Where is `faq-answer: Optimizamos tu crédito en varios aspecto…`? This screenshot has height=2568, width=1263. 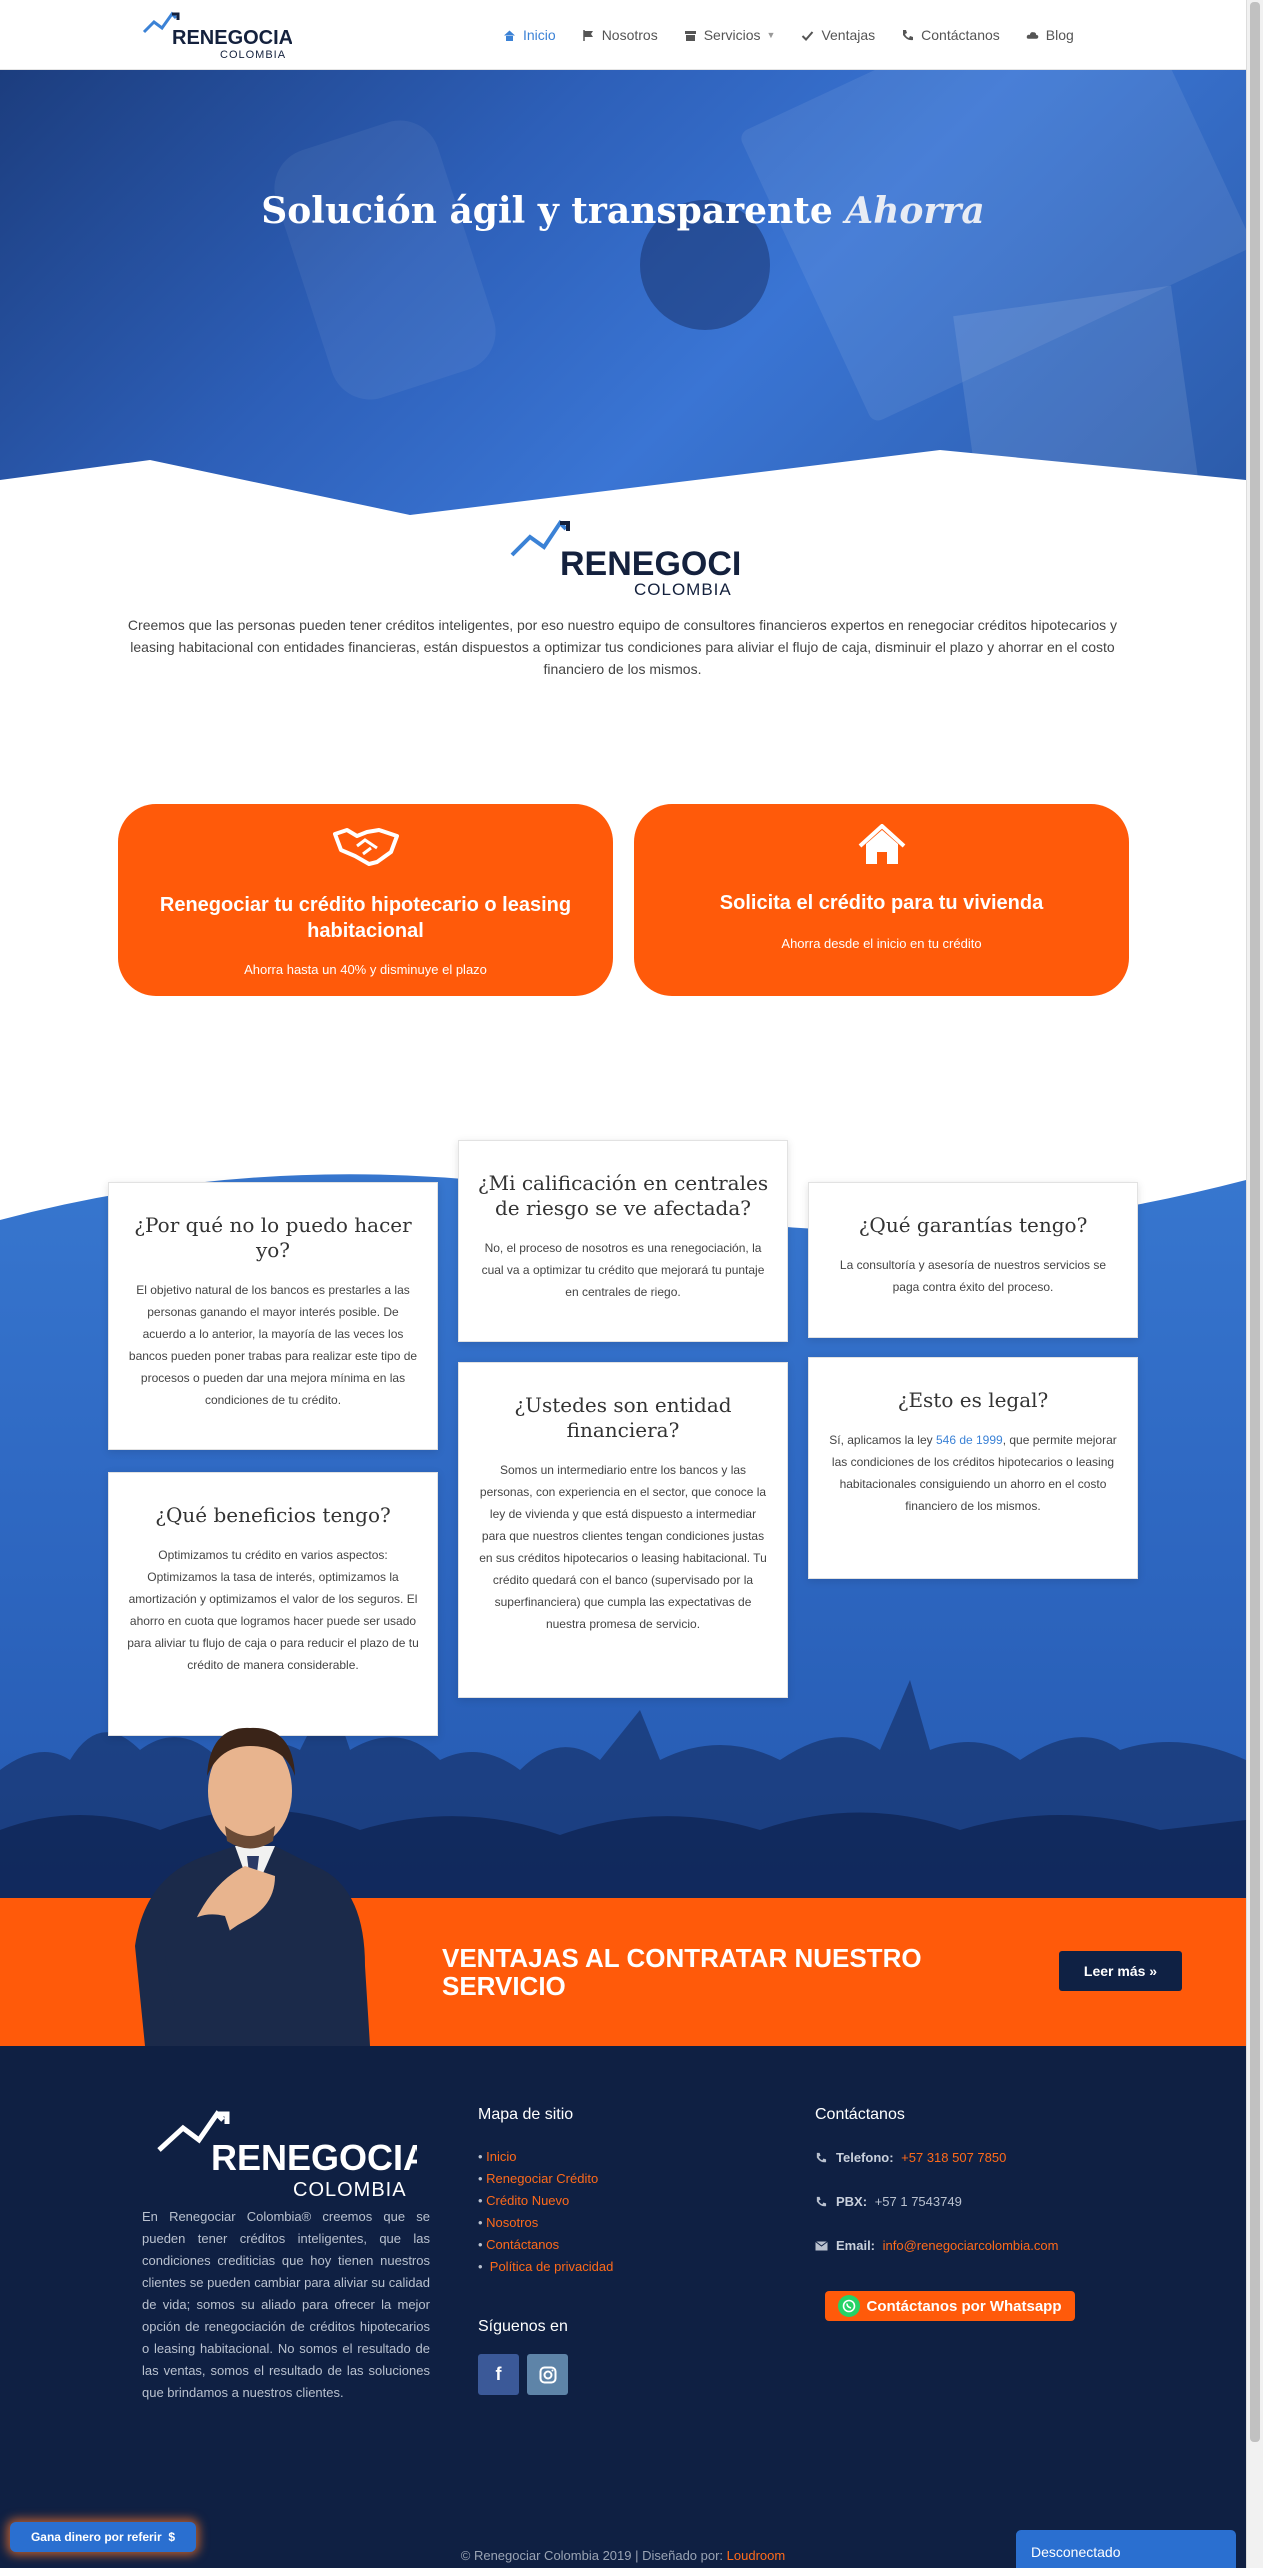
faq-answer: Optimizamos tu crédito en varios aspecto… is located at coordinates (273, 1610).